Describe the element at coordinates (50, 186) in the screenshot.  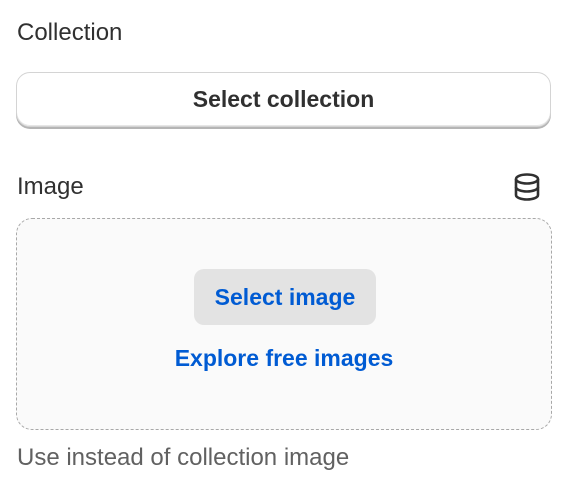
I see `image-label: Image` at that location.